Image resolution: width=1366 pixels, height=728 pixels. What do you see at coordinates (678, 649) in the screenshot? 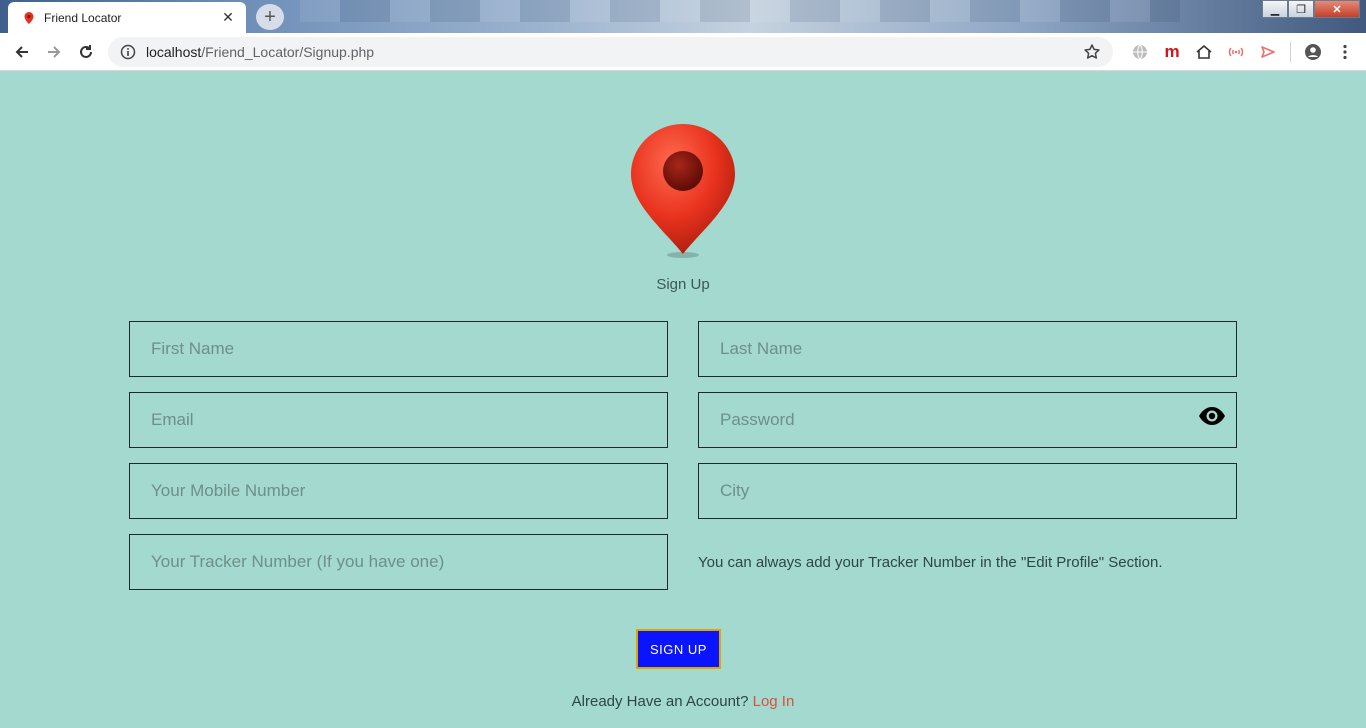
I see `sign-up-button: SIGN UP` at bounding box center [678, 649].